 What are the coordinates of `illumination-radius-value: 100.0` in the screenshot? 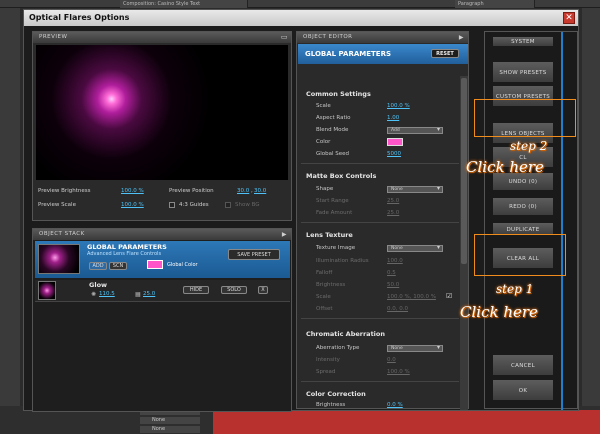 It's located at (395, 261).